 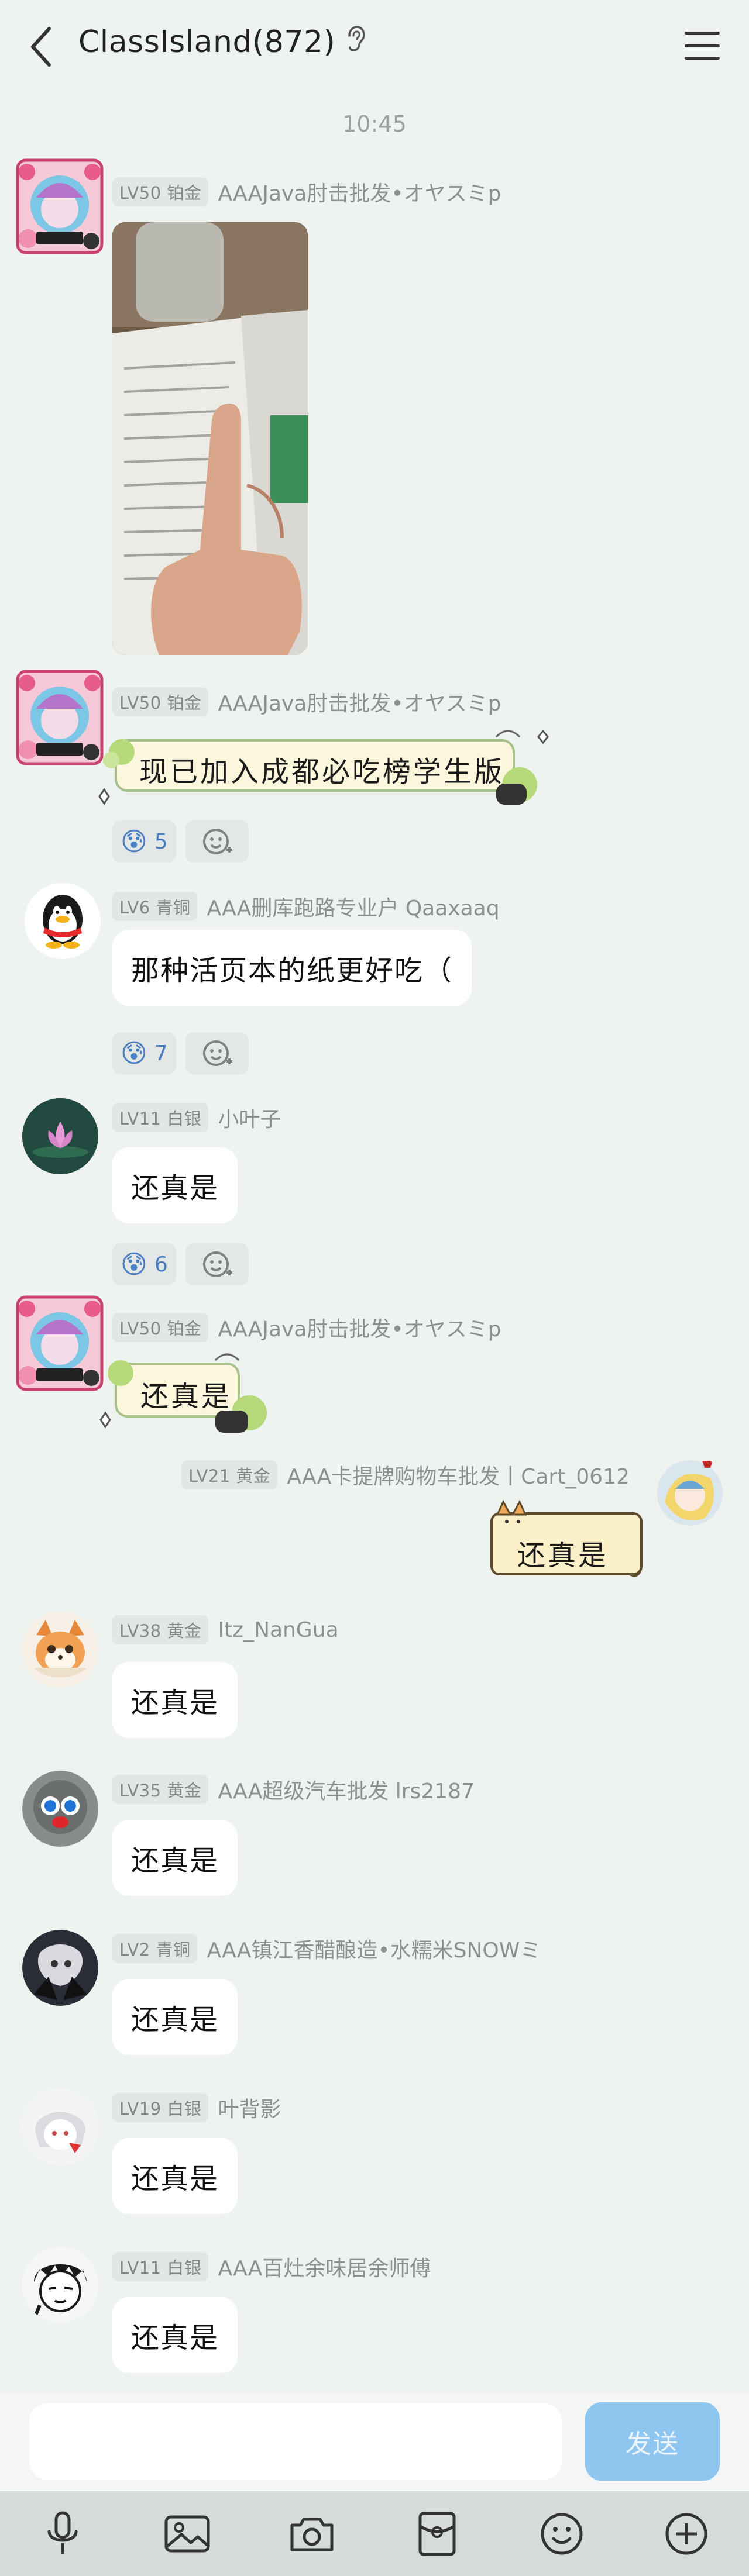 What do you see at coordinates (181, 1264) in the screenshot?
I see `reaction-row: 😰 6` at bounding box center [181, 1264].